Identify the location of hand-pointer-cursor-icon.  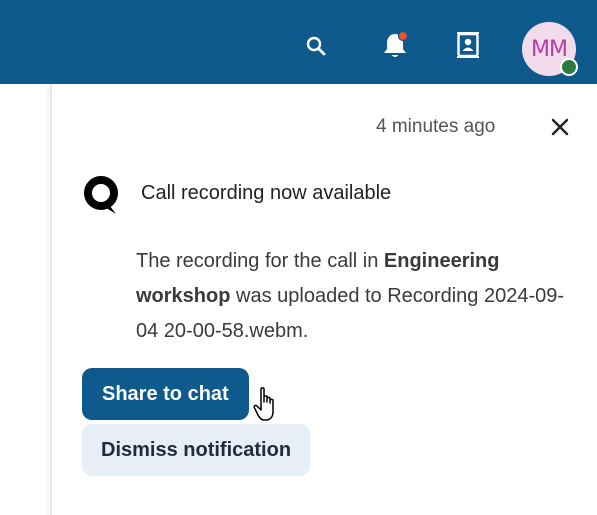
(263, 404).